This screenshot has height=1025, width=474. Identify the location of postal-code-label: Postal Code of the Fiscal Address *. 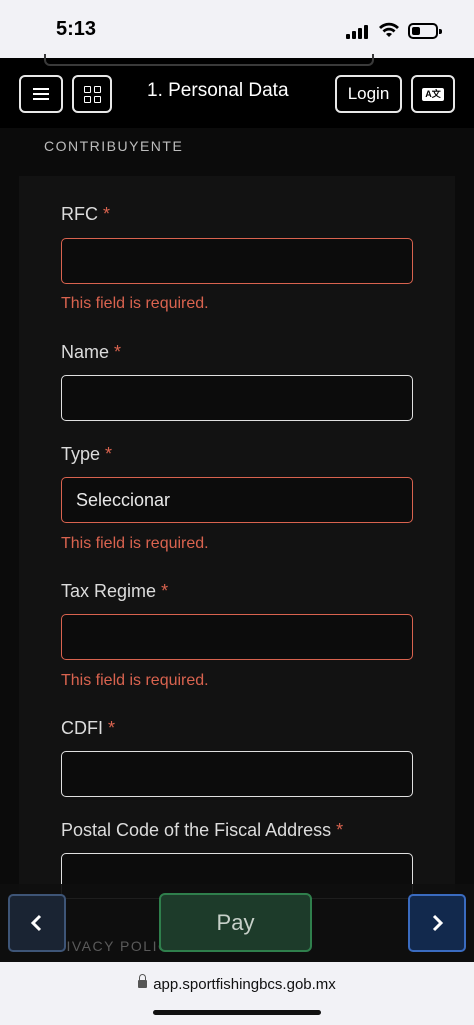
(202, 830).